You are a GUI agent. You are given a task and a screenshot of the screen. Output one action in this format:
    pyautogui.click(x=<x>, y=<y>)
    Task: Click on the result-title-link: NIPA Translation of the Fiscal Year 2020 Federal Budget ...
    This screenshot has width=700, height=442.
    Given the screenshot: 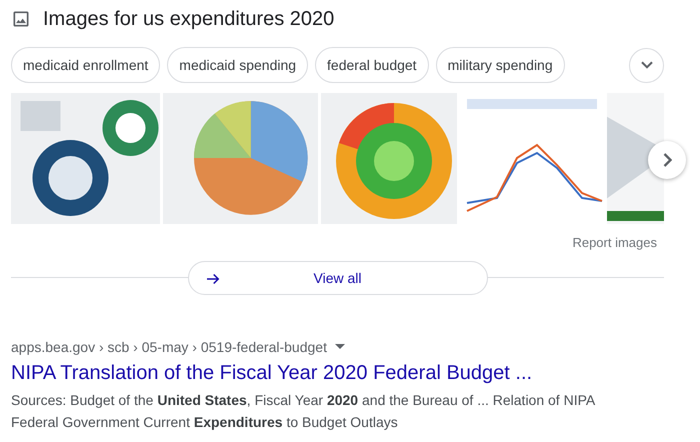 What is the action you would take?
    pyautogui.click(x=355, y=373)
    